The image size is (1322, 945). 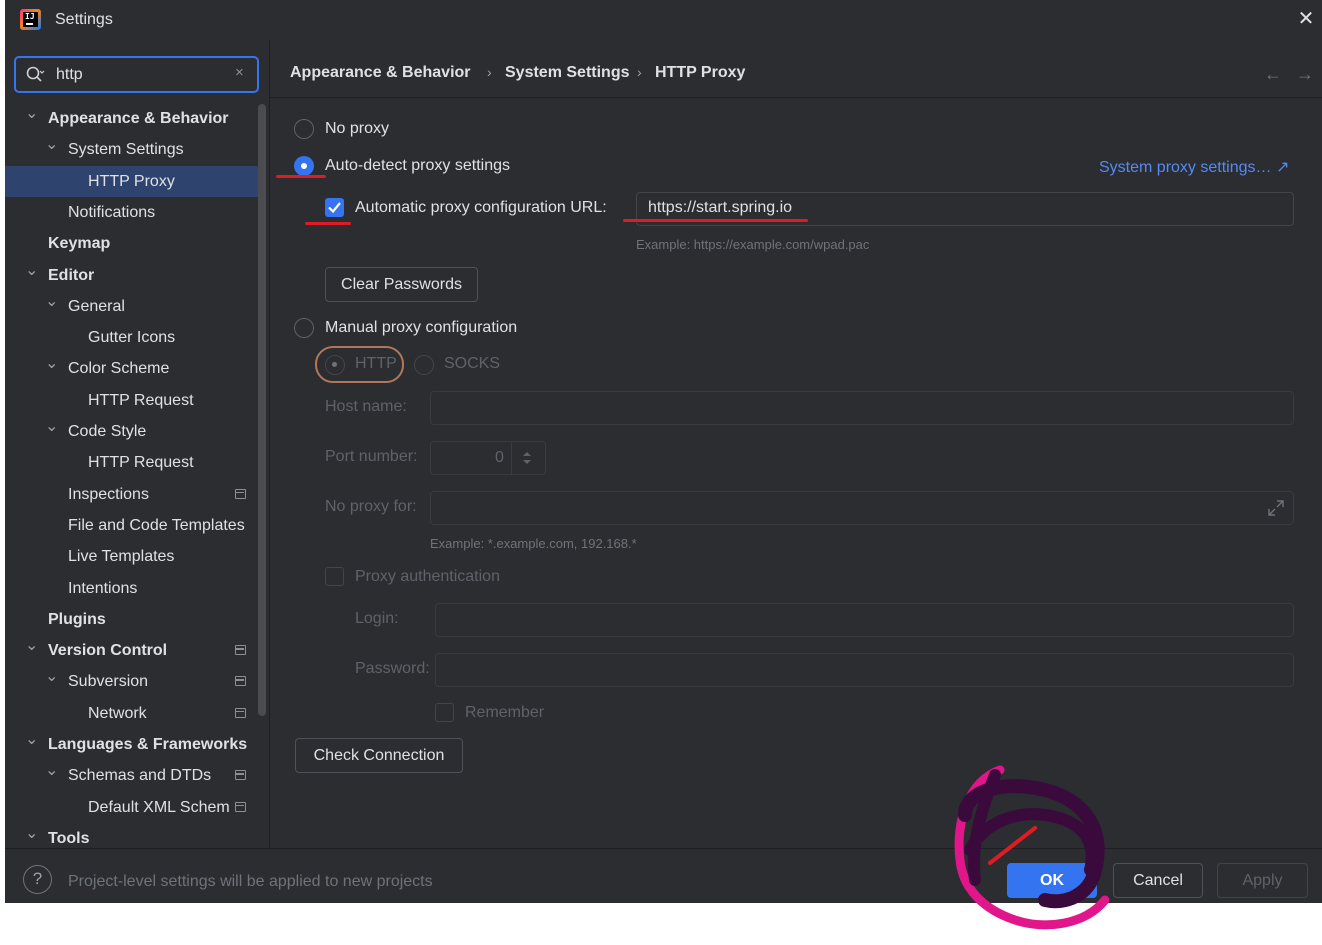 What do you see at coordinates (377, 618) in the screenshot?
I see `login-label: Login:` at bounding box center [377, 618].